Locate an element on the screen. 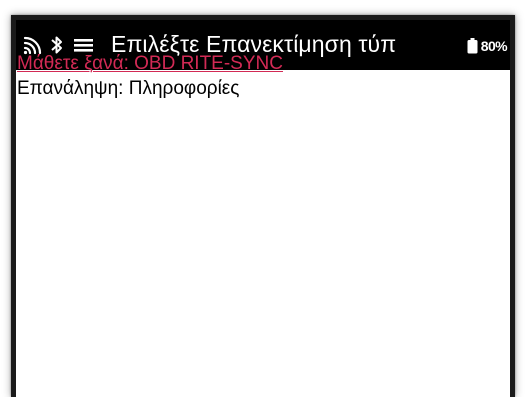  menu-item-repeat-info: Επανάληψη: Πληροφορίες is located at coordinates (150, 88).